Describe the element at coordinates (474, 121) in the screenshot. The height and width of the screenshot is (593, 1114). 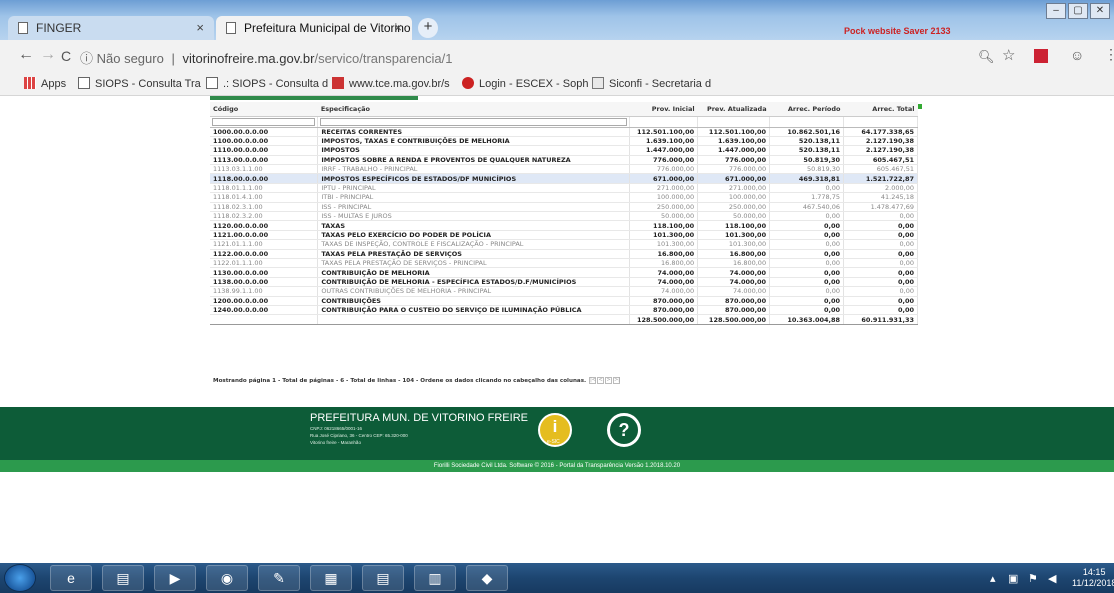
I see `filter-input-especificacao` at that location.